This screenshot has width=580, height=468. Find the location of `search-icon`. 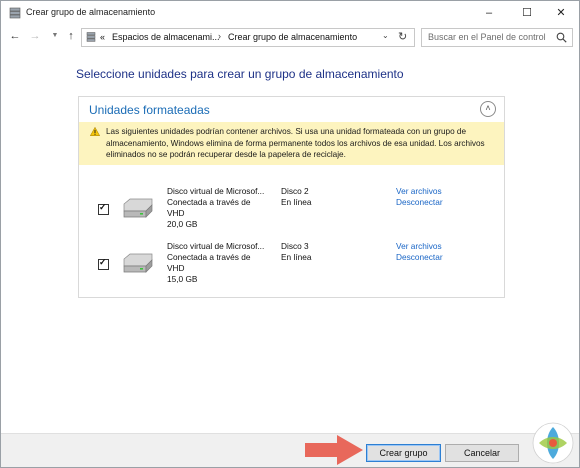

search-icon is located at coordinates (561, 37).